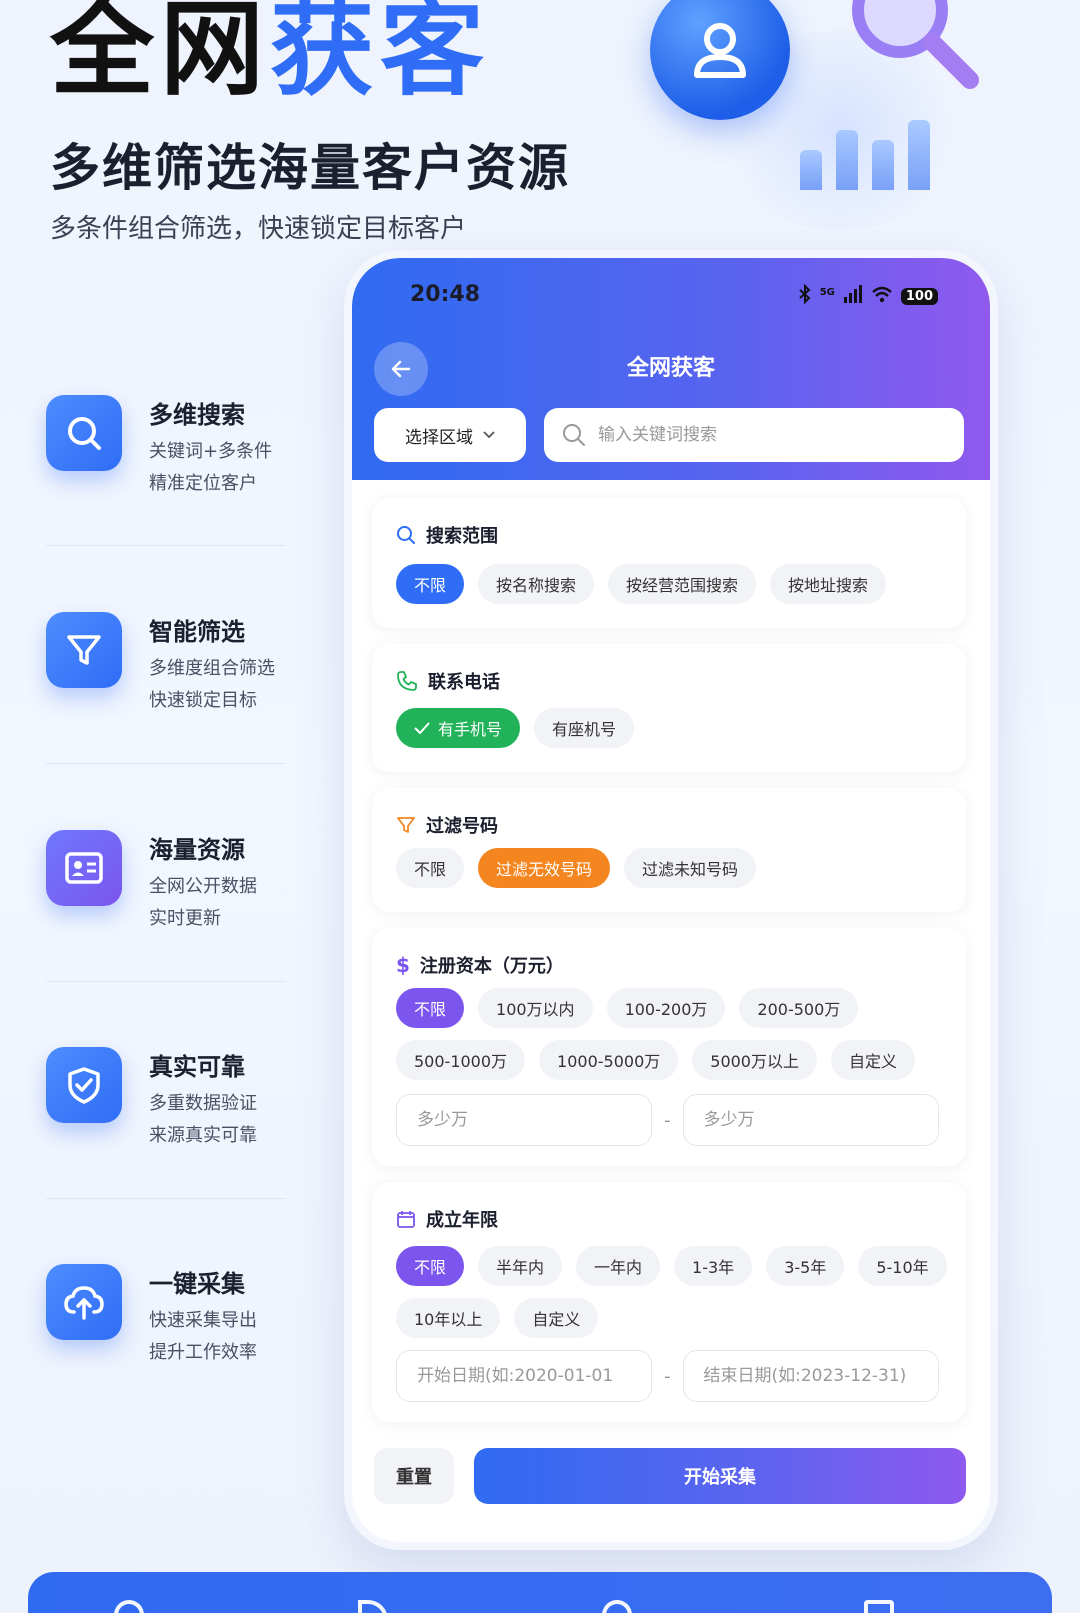 The image size is (1080, 1613). What do you see at coordinates (197, 632) in the screenshot?
I see `feature-title: 智能筛选` at bounding box center [197, 632].